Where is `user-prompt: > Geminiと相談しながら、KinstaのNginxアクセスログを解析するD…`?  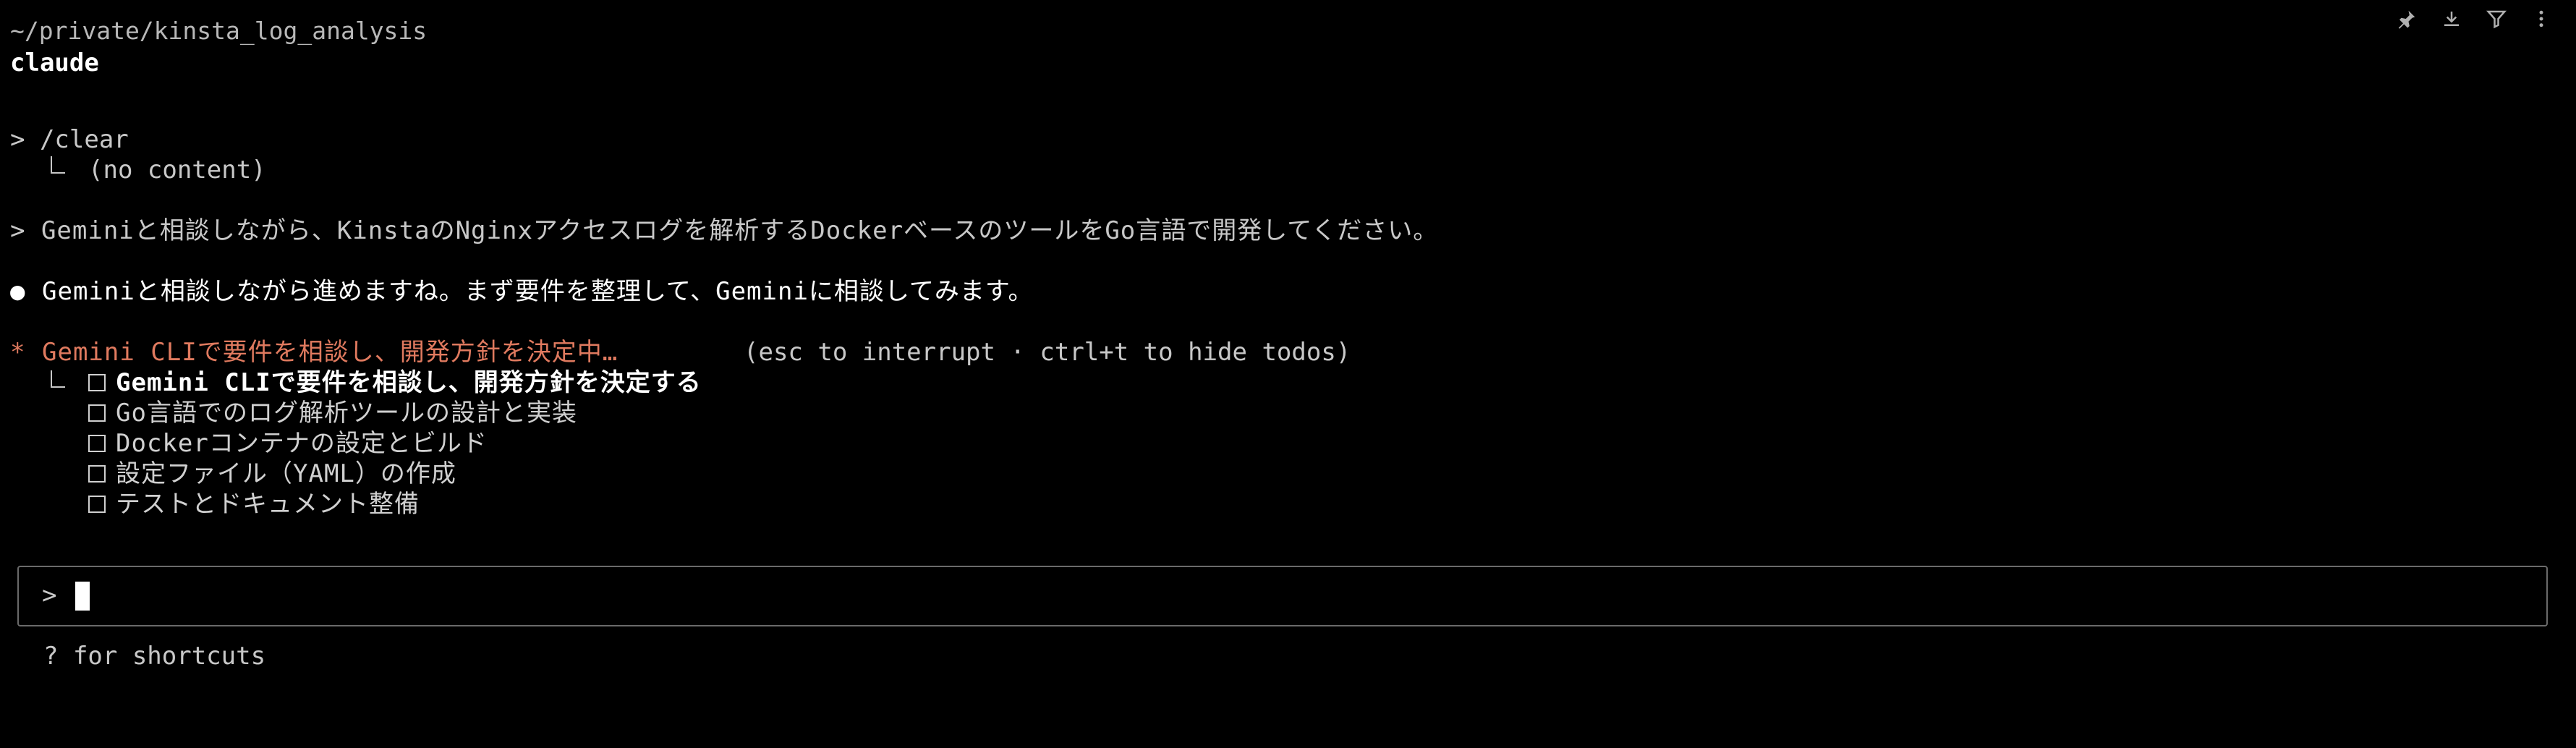 user-prompt: > Geminiと相談しながら、KinstaのNginxアクセスログを解析するD… is located at coordinates (724, 230).